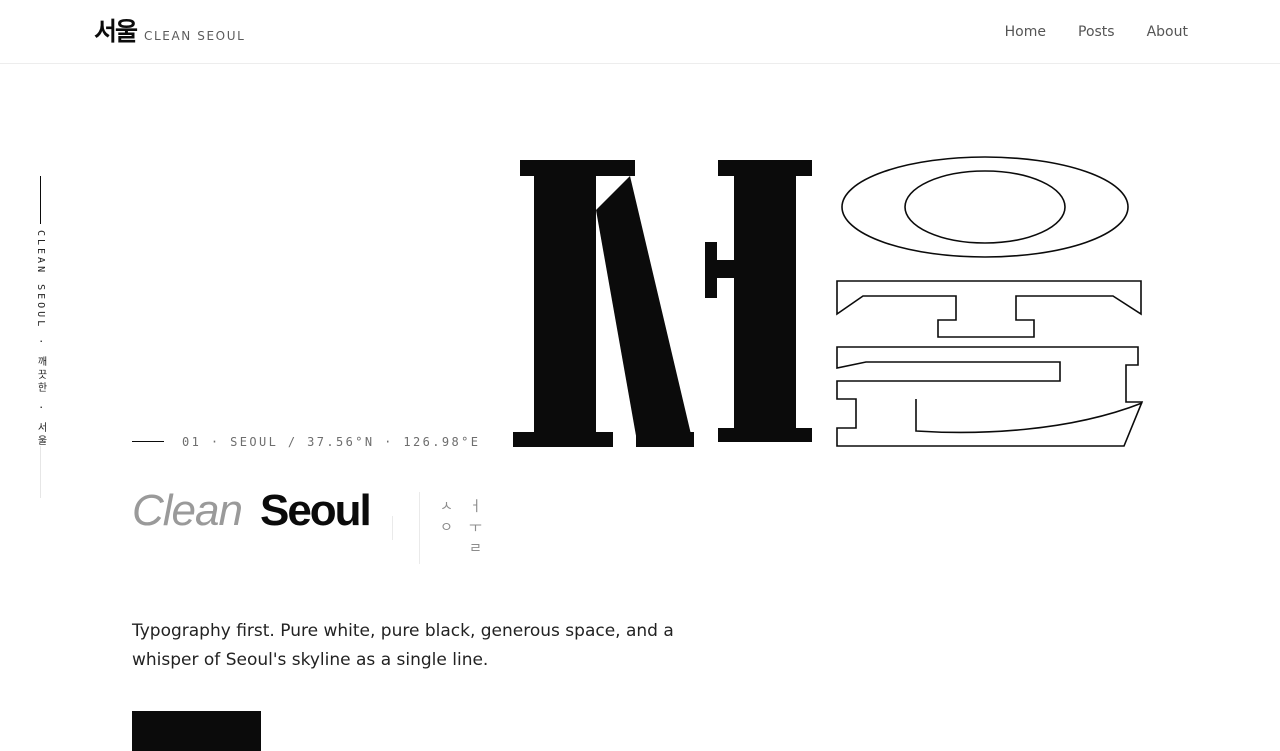 The image size is (1280, 751). What do you see at coordinates (40, 472) in the screenshot?
I see `side-rule-bottom` at bounding box center [40, 472].